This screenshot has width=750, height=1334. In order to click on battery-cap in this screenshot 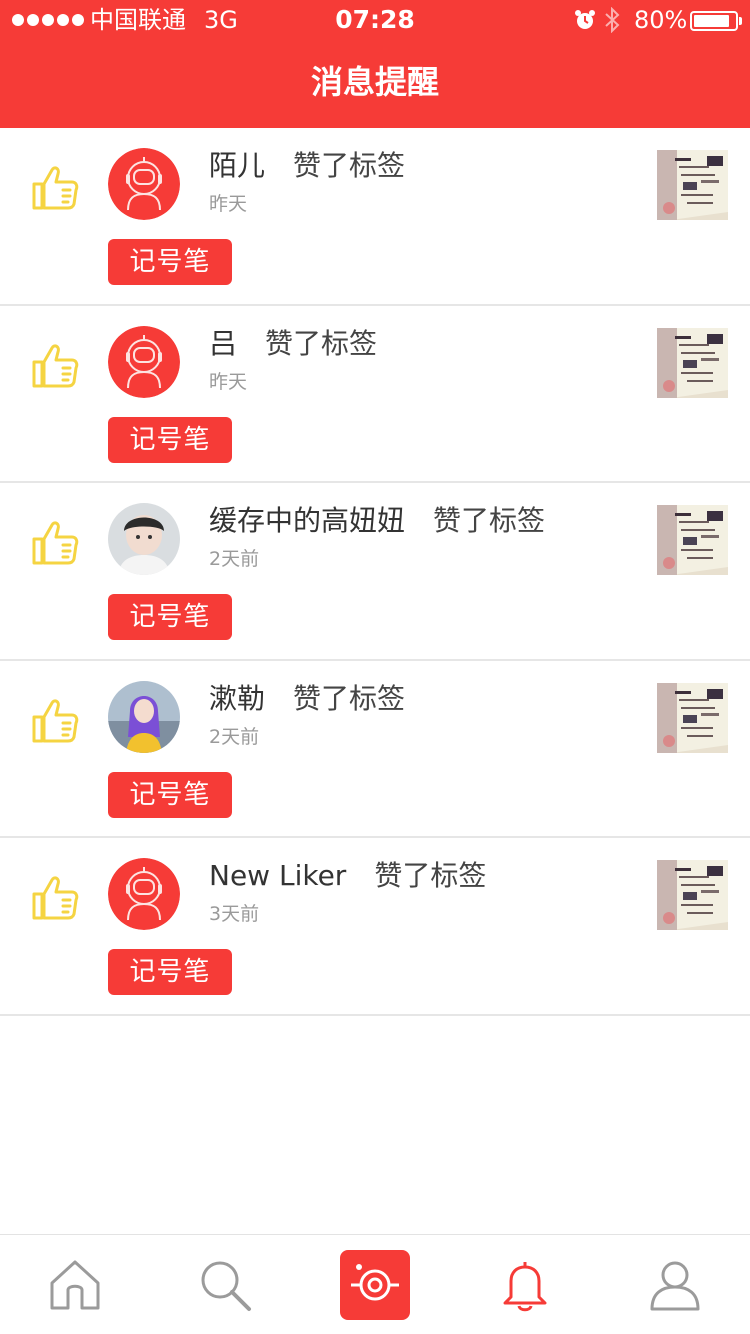, I will do `click(740, 21)`.